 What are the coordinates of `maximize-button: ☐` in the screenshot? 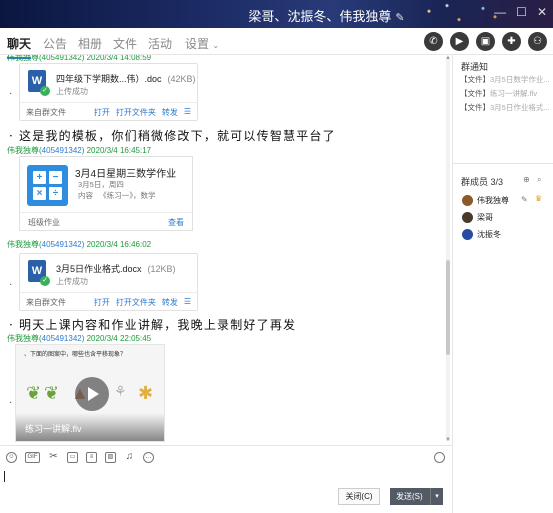 It's located at (521, 12).